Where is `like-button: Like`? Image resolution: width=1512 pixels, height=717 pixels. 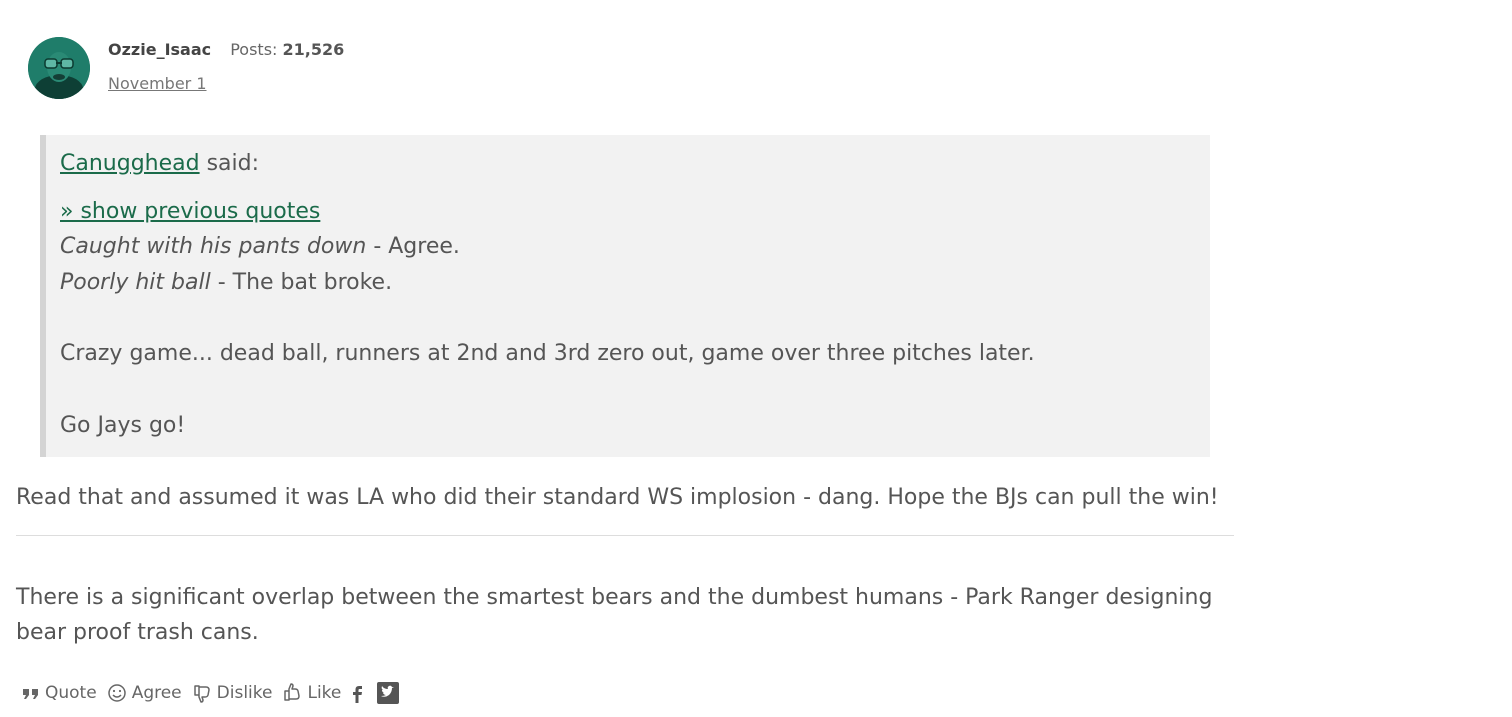 like-button: Like is located at coordinates (311, 693).